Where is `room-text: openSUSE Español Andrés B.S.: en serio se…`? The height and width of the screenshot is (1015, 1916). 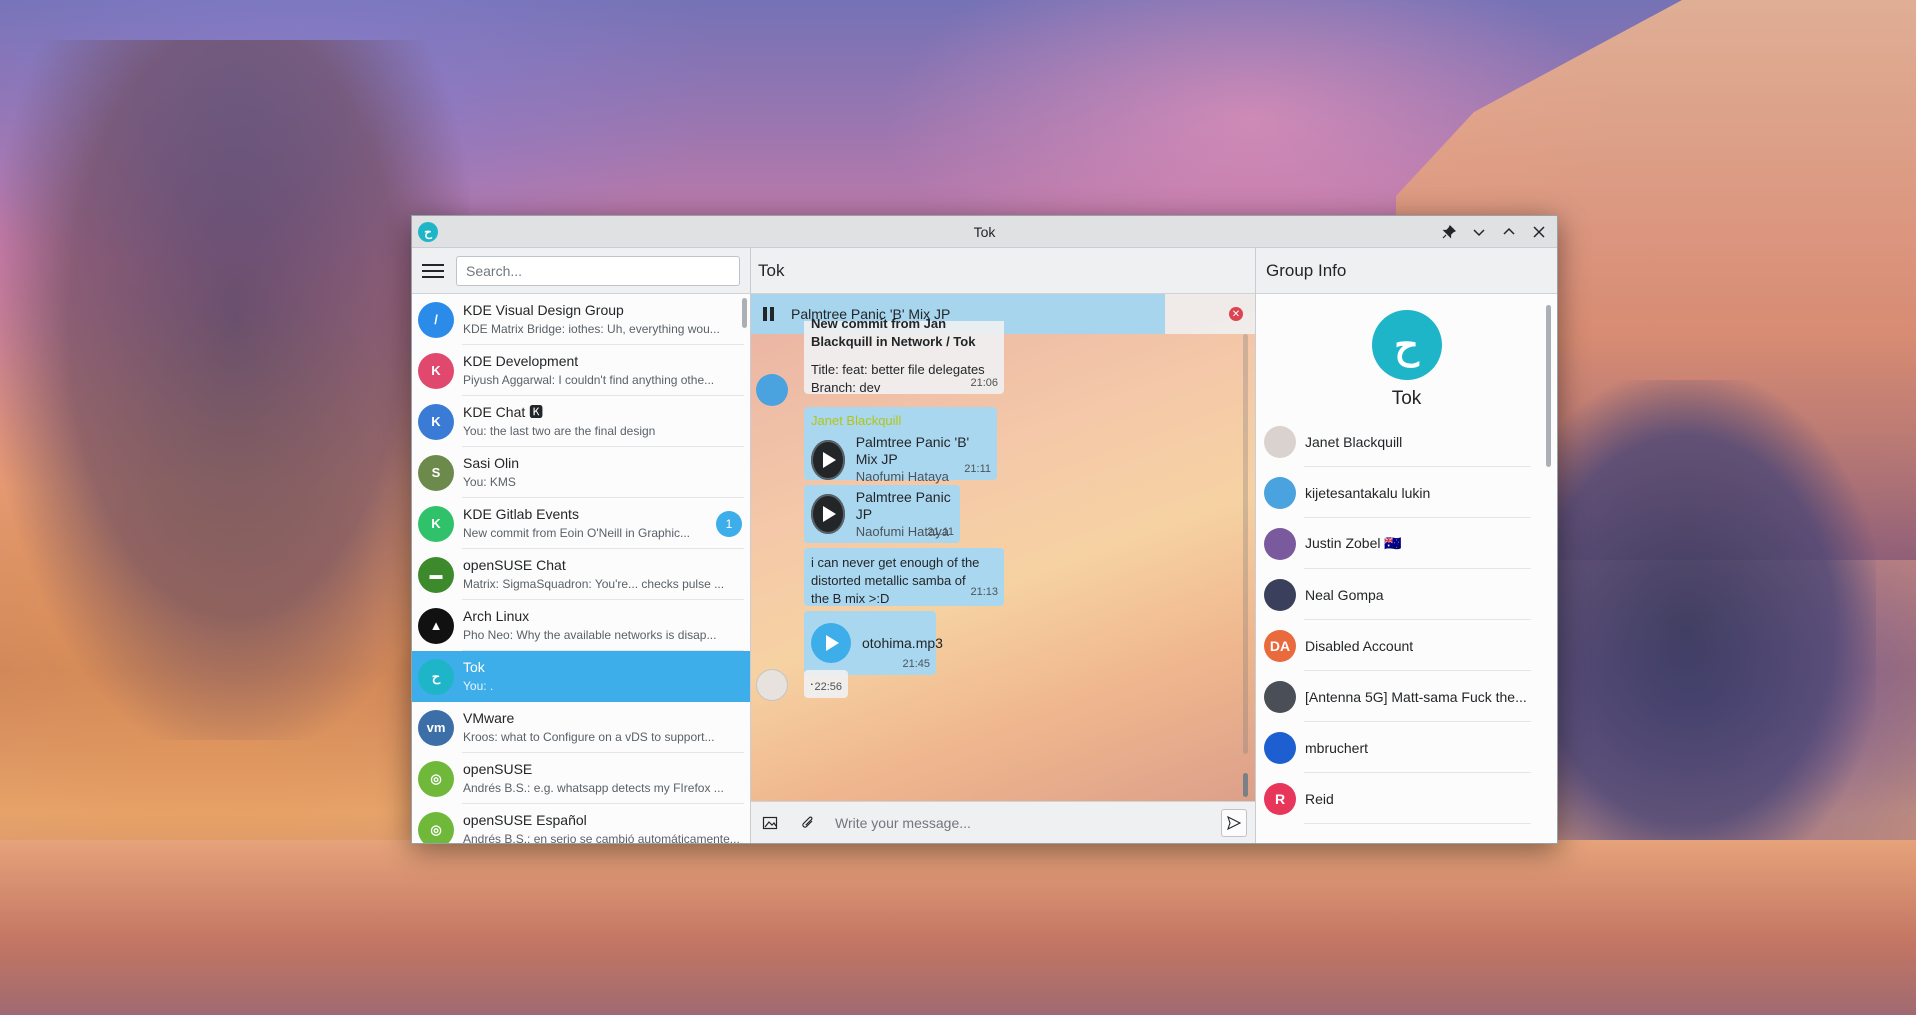 room-text: openSUSE Español Andrés B.S.: en serio se… is located at coordinates (603, 828).